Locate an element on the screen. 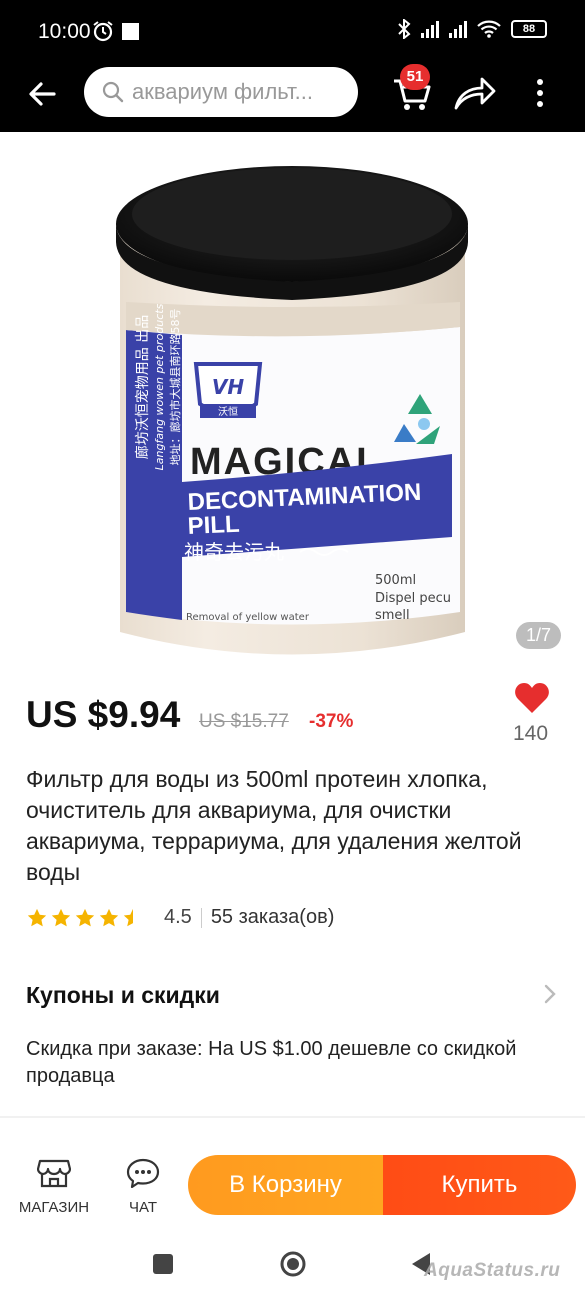 The height and width of the screenshot is (1300, 585). rating-row: 4.5 55 заказа(ов) is located at coordinates (180, 917).